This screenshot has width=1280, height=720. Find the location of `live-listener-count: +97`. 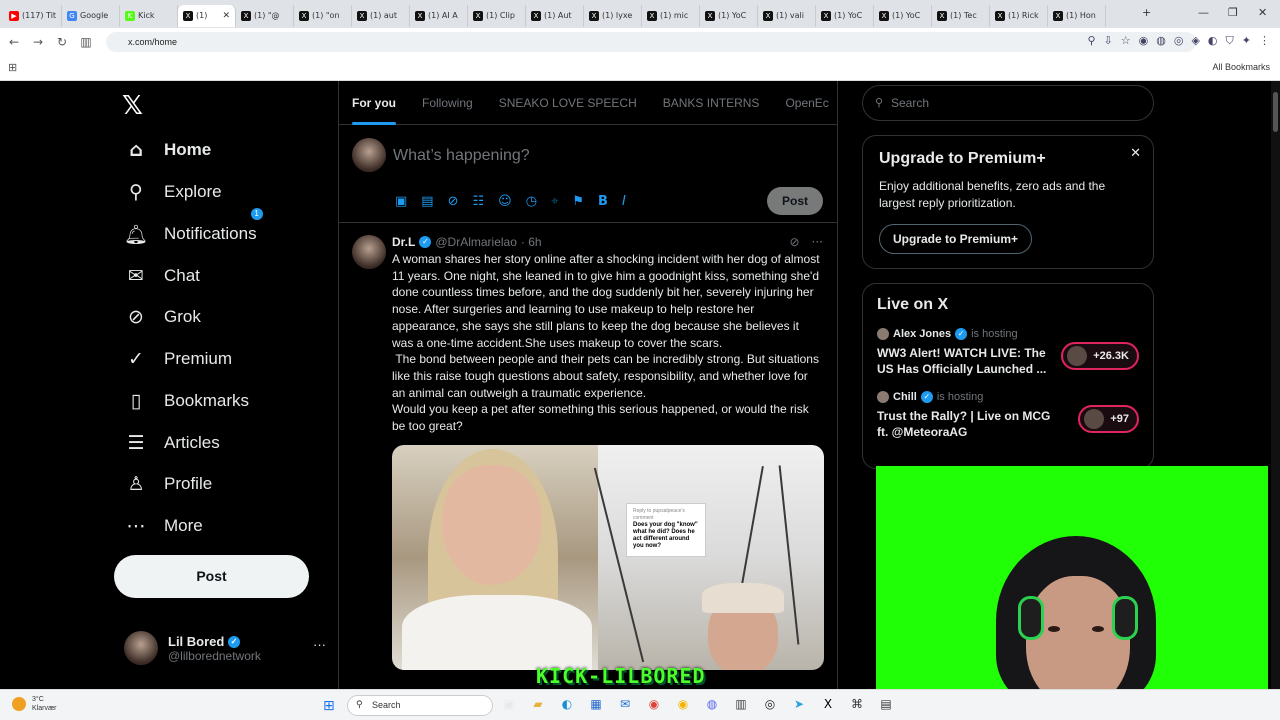

live-listener-count: +97 is located at coordinates (1108, 419).